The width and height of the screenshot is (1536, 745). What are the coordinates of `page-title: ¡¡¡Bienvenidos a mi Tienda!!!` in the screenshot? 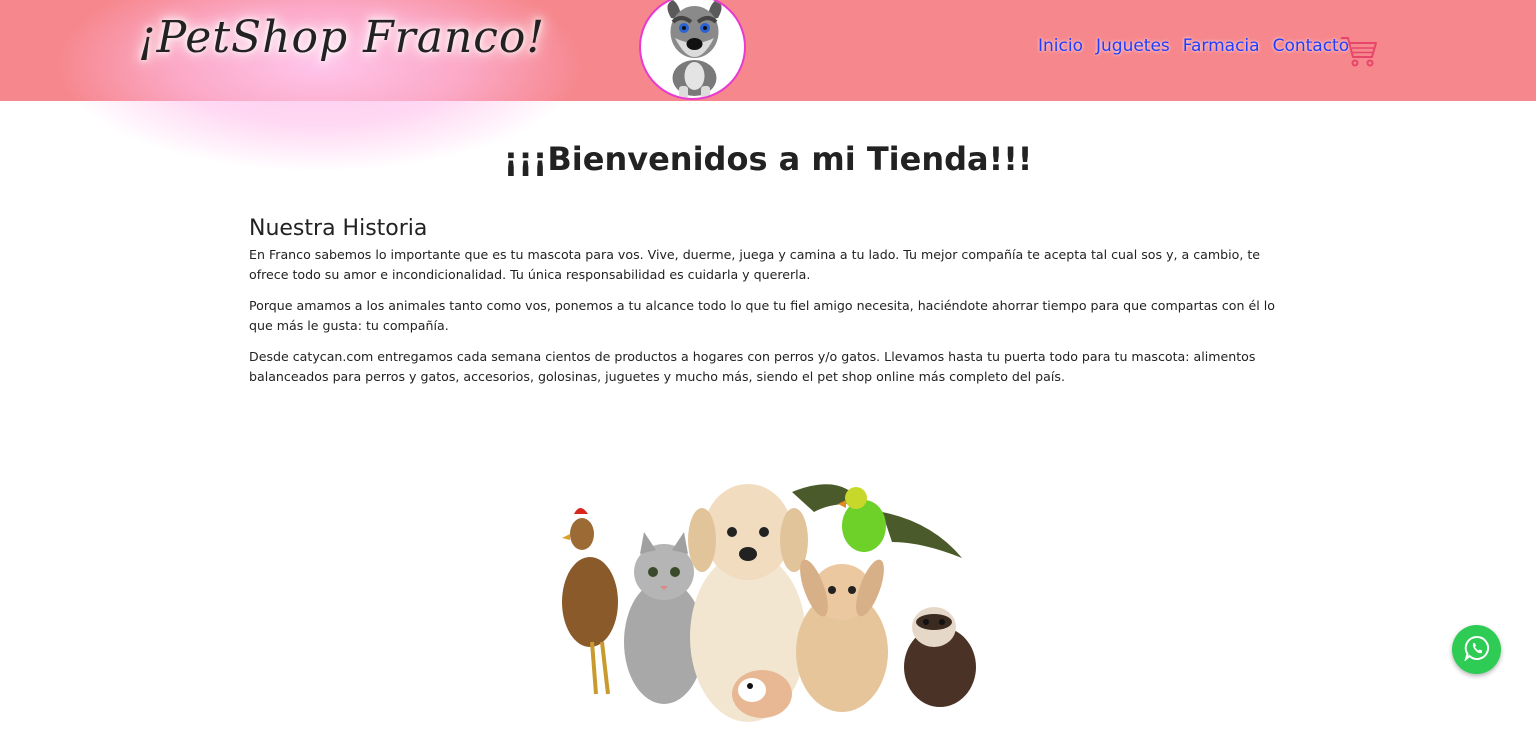 It's located at (768, 159).